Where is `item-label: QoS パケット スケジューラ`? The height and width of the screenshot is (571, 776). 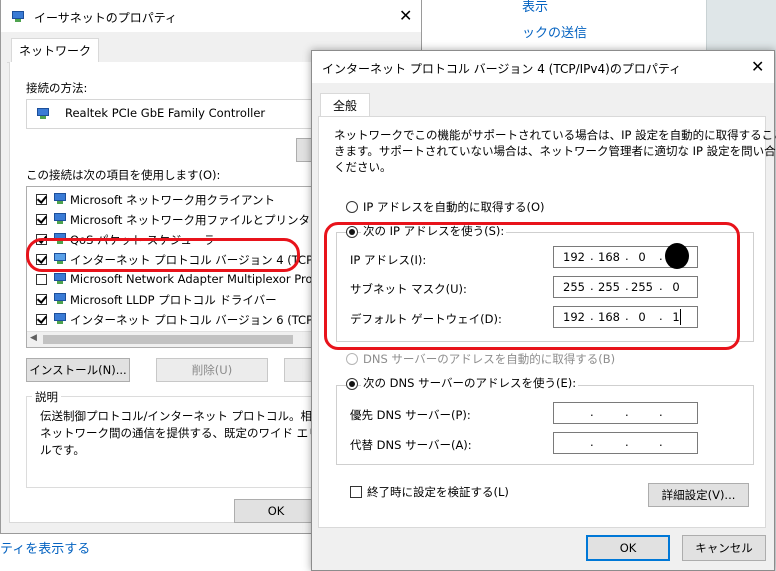
item-label: QoS パケット スケジューラ is located at coordinates (142, 240).